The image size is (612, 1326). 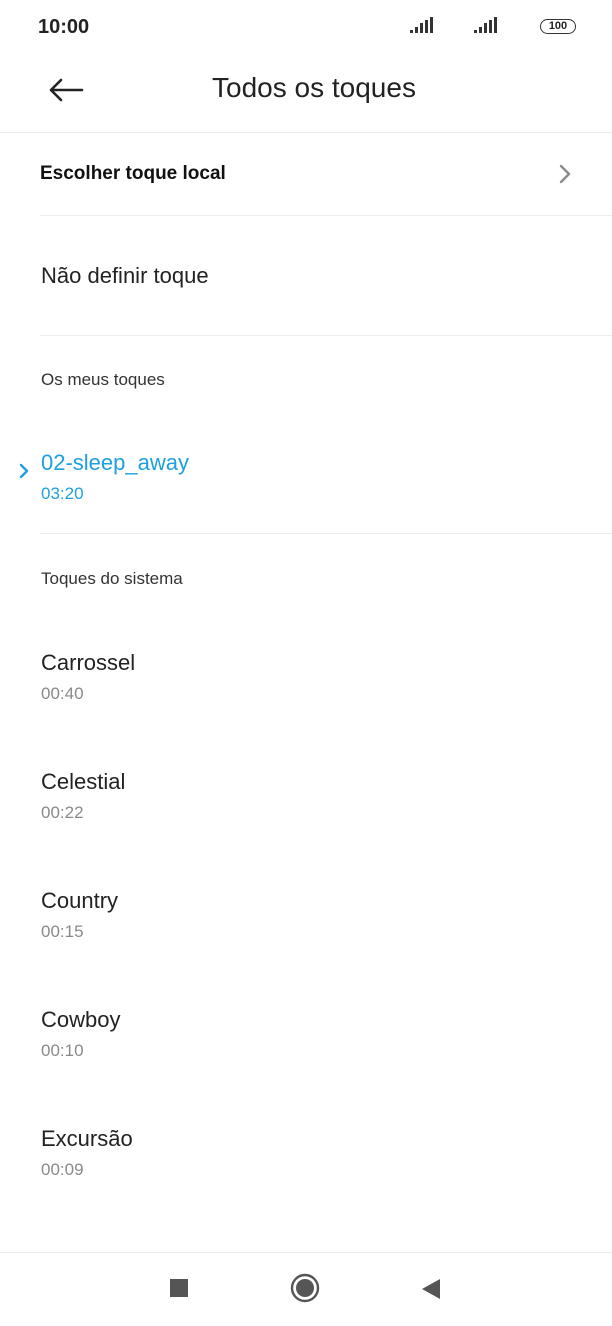 I want to click on chevron-right-icon, so click(x=565, y=174).